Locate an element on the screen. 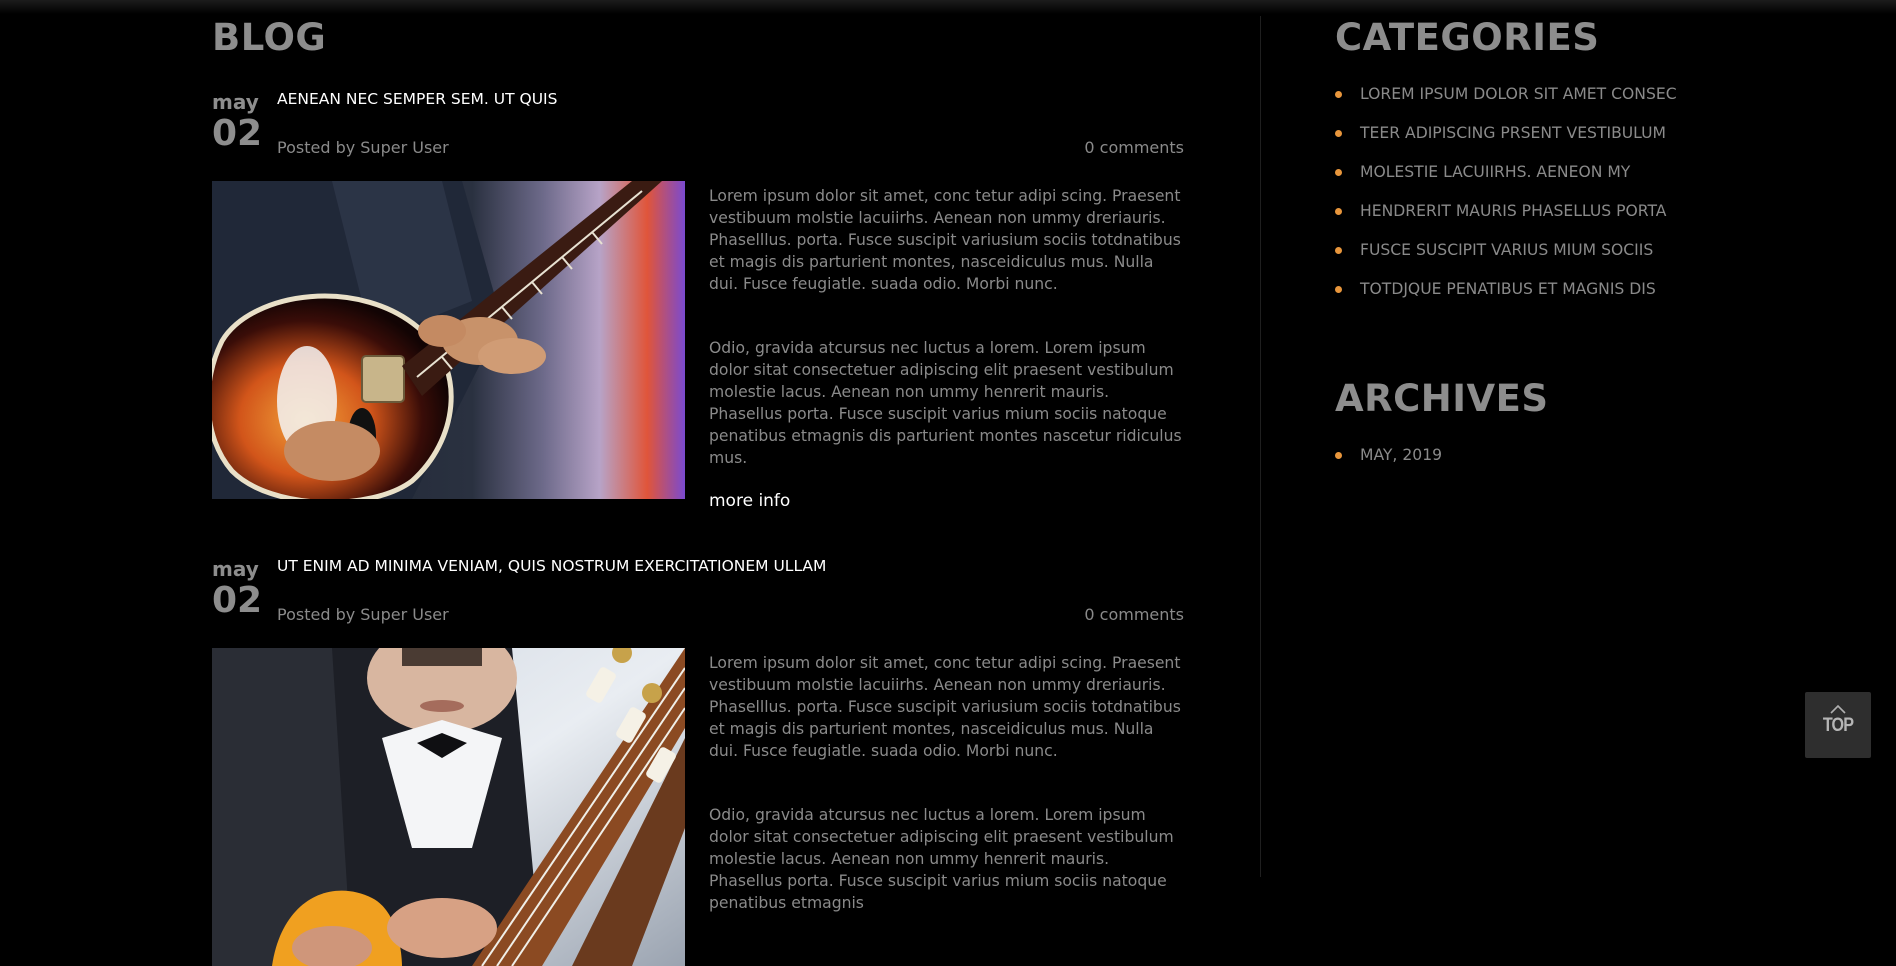  category-label: MOLESTIE LACUIIRHS. AENEON MY is located at coordinates (1495, 172).